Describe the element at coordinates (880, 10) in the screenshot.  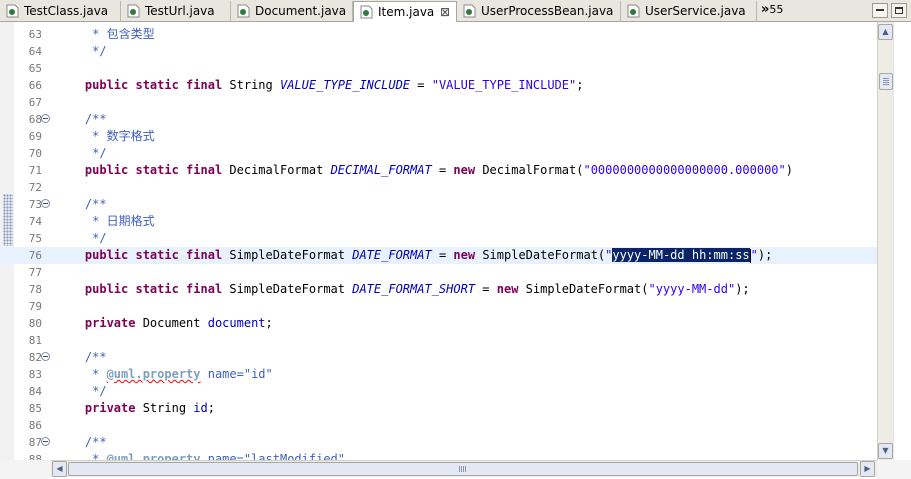
I see `minimize-icon` at that location.